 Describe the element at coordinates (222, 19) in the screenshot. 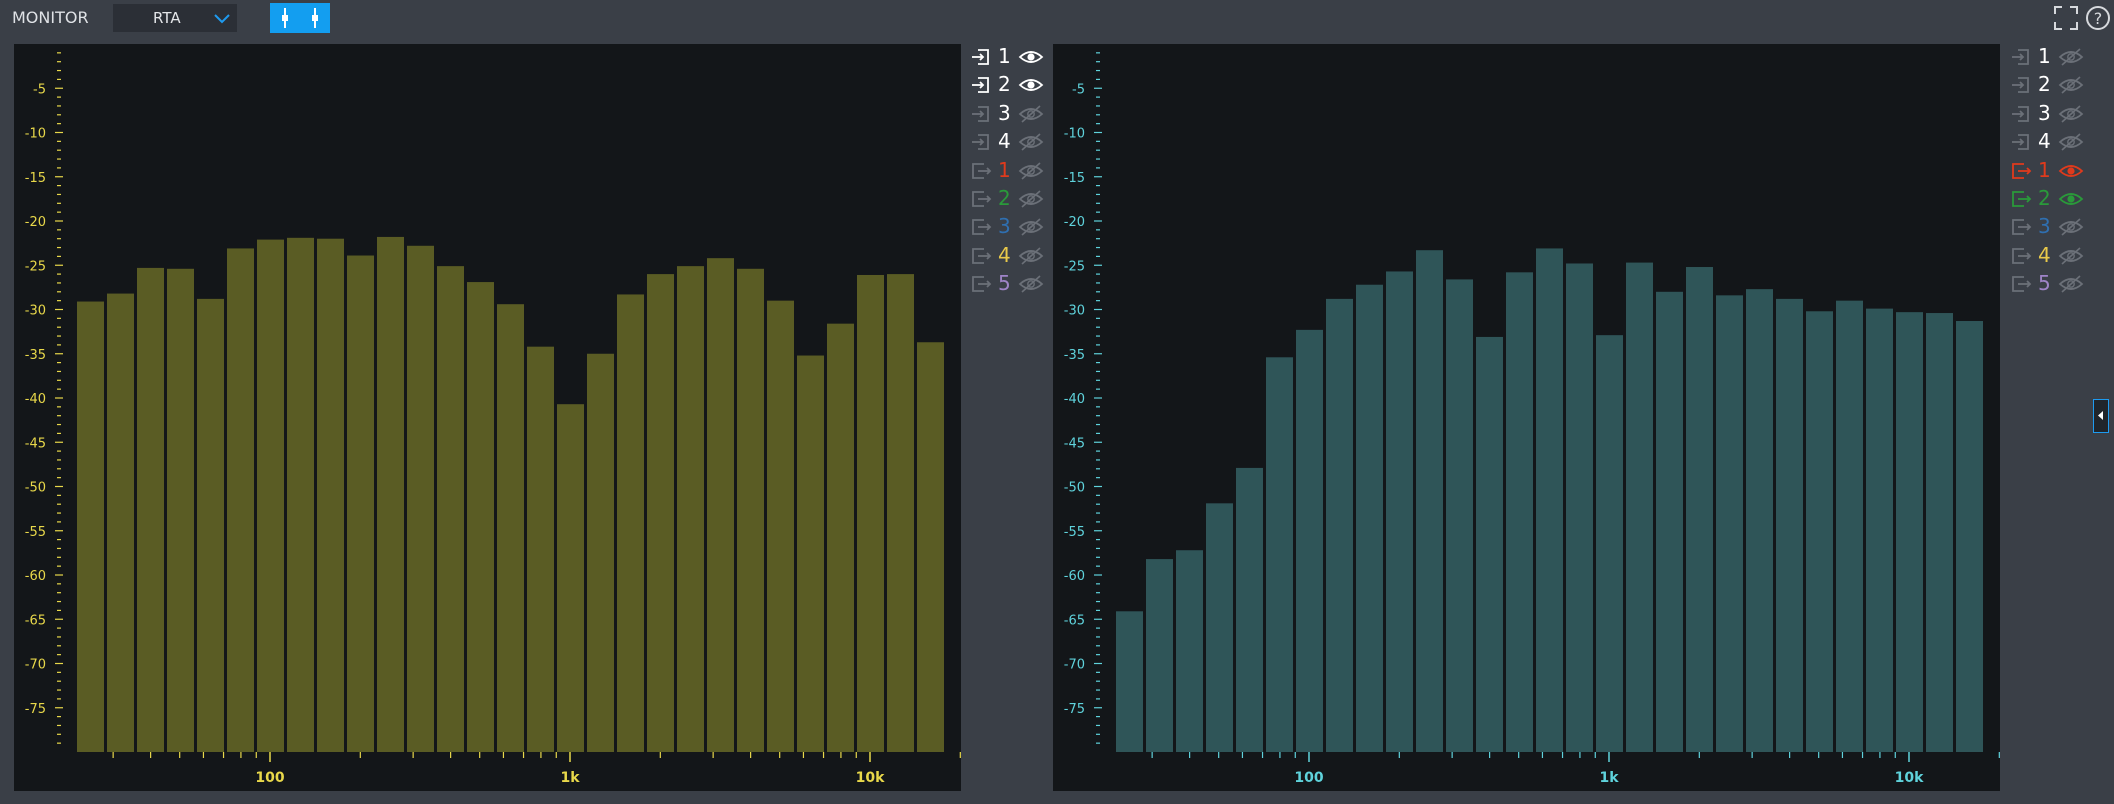

I see `chevron-down-icon` at that location.